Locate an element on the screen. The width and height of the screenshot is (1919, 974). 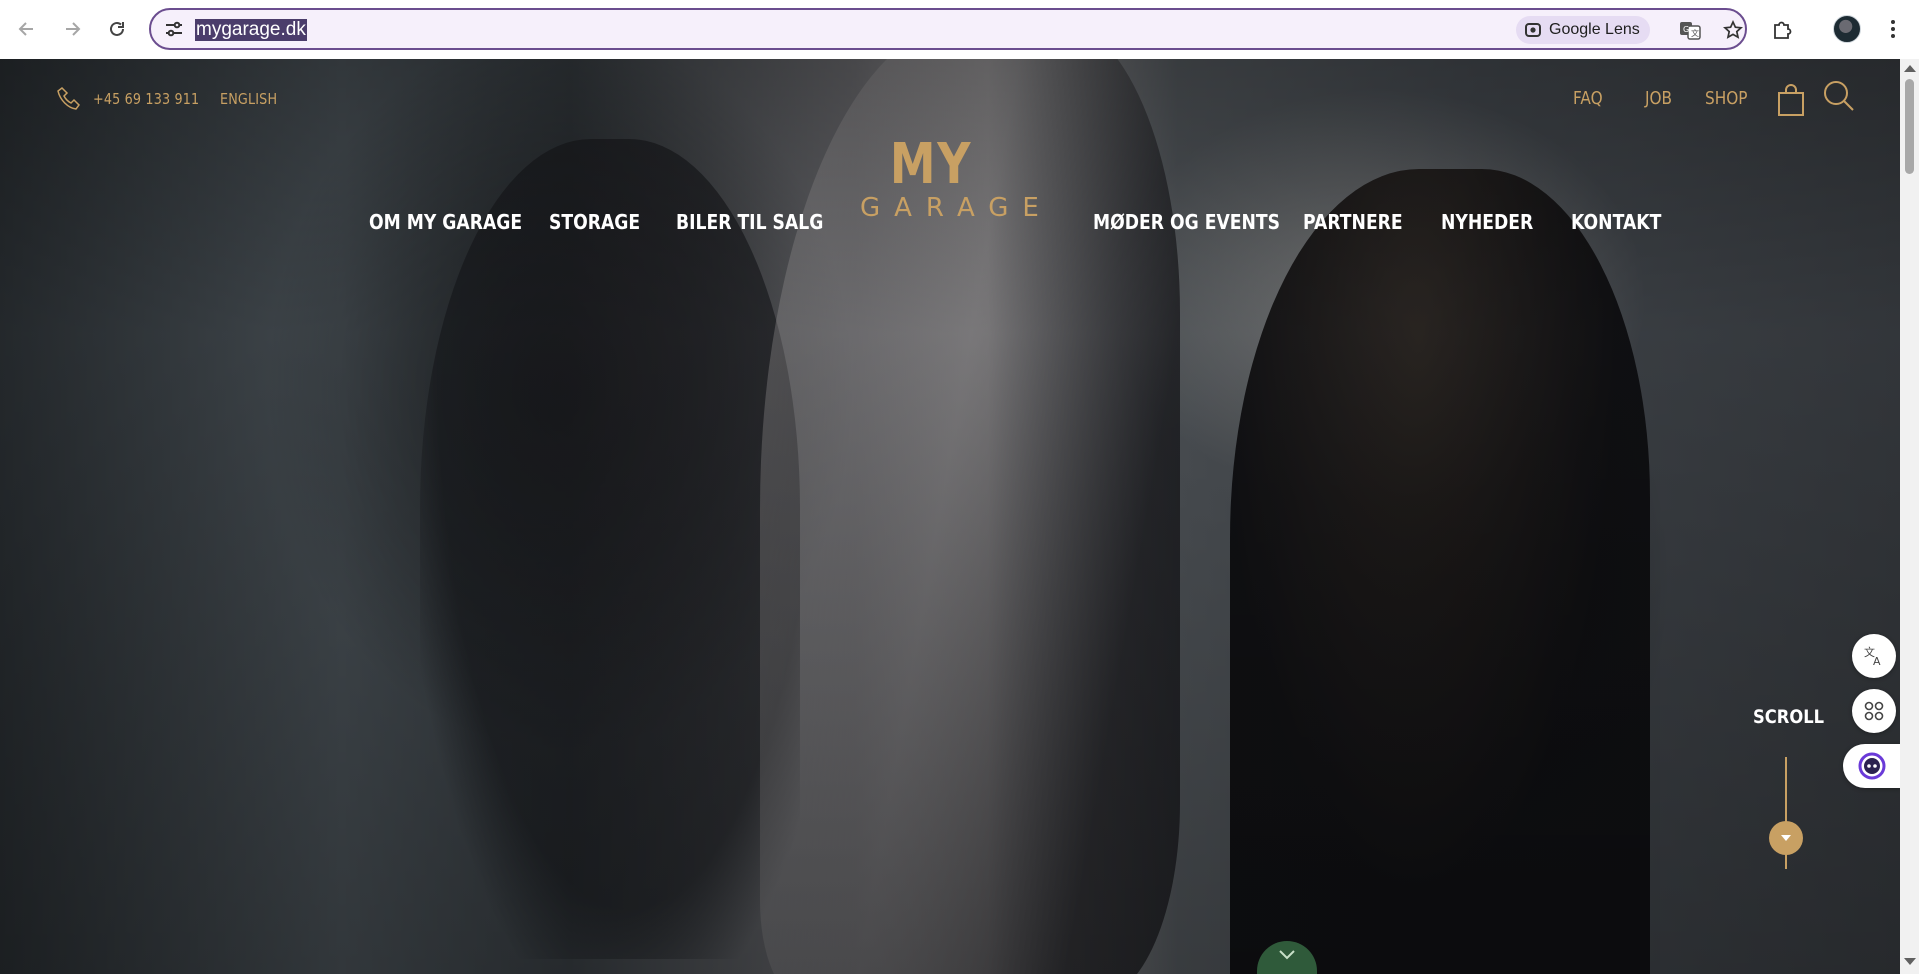
translate-page-button: G文 is located at coordinates (1690, 30).